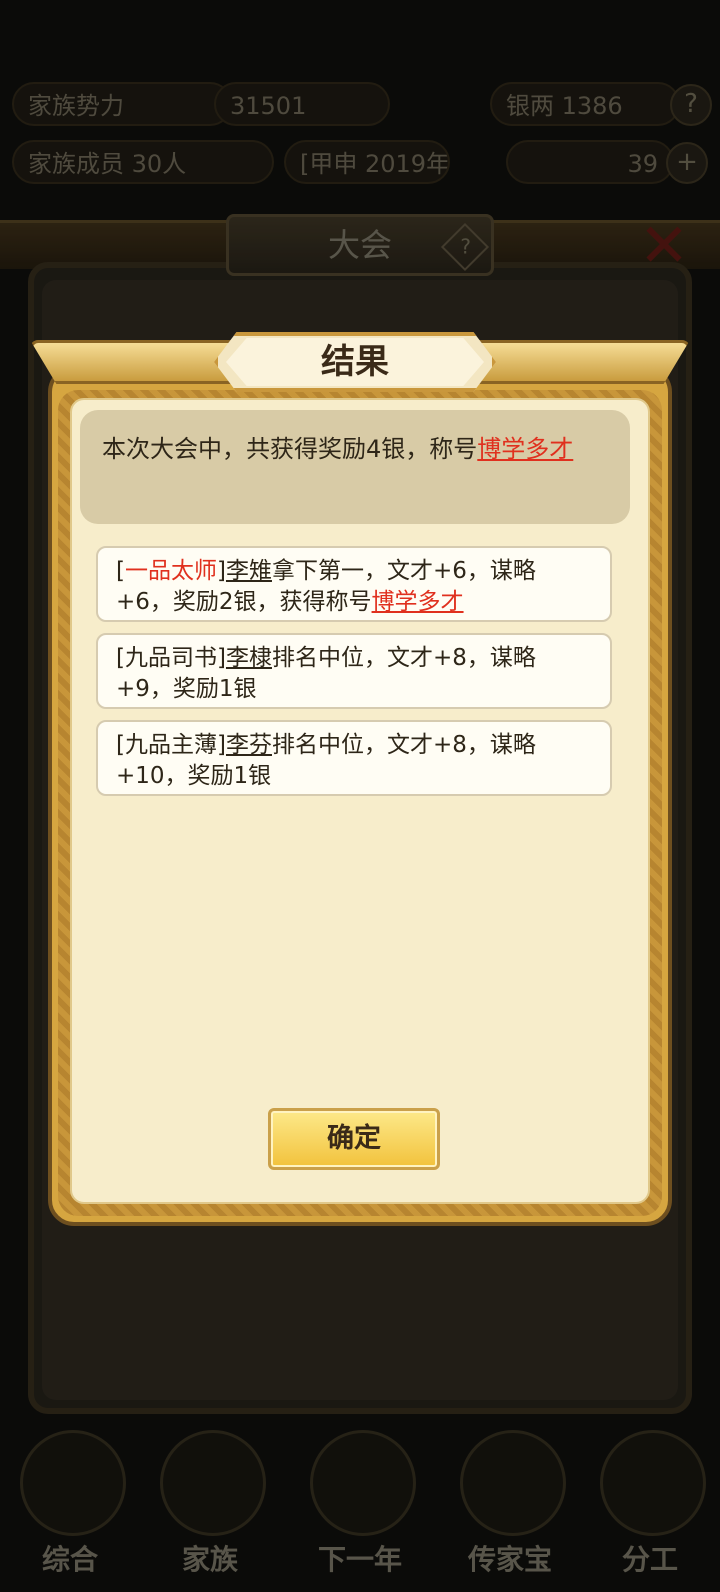 This screenshot has height=1592, width=720. What do you see at coordinates (249, 658) in the screenshot?
I see `member-name-link: 李棣` at bounding box center [249, 658].